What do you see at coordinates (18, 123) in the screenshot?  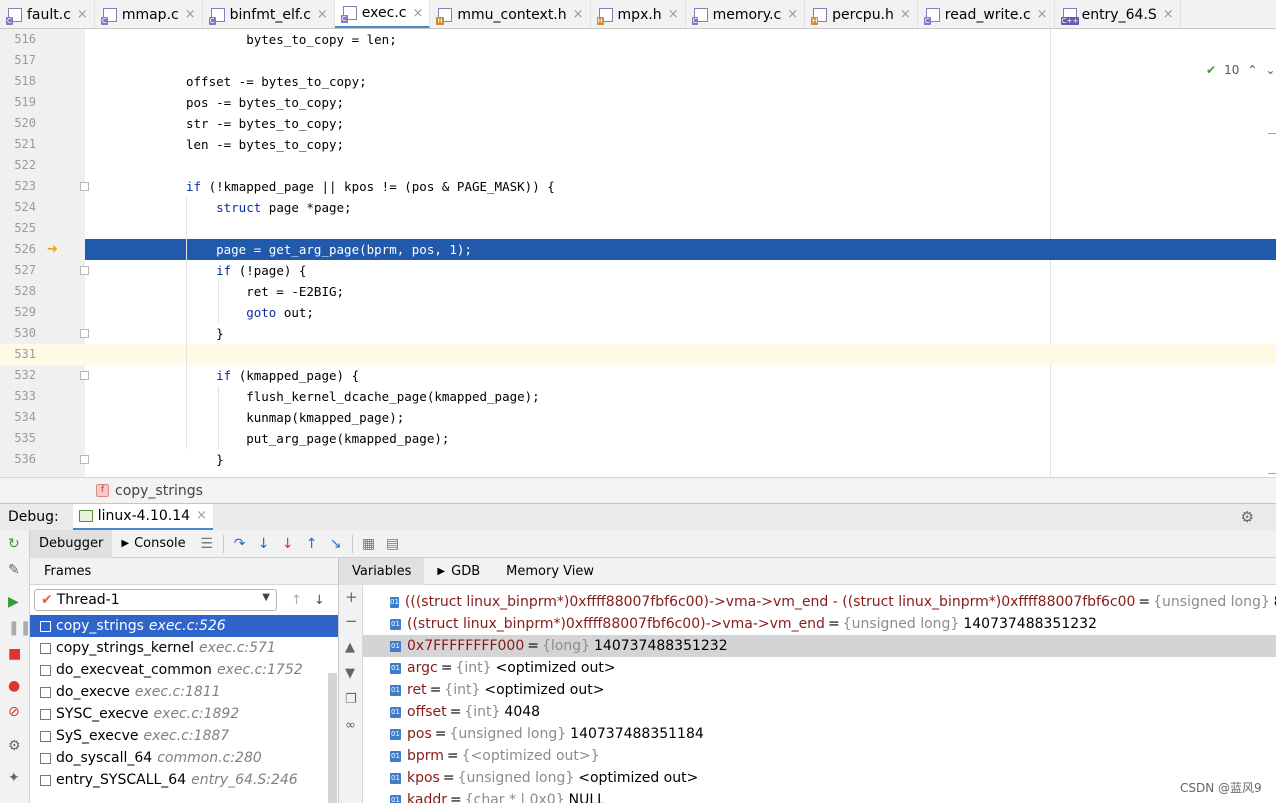 I see `line-number: 520` at bounding box center [18, 123].